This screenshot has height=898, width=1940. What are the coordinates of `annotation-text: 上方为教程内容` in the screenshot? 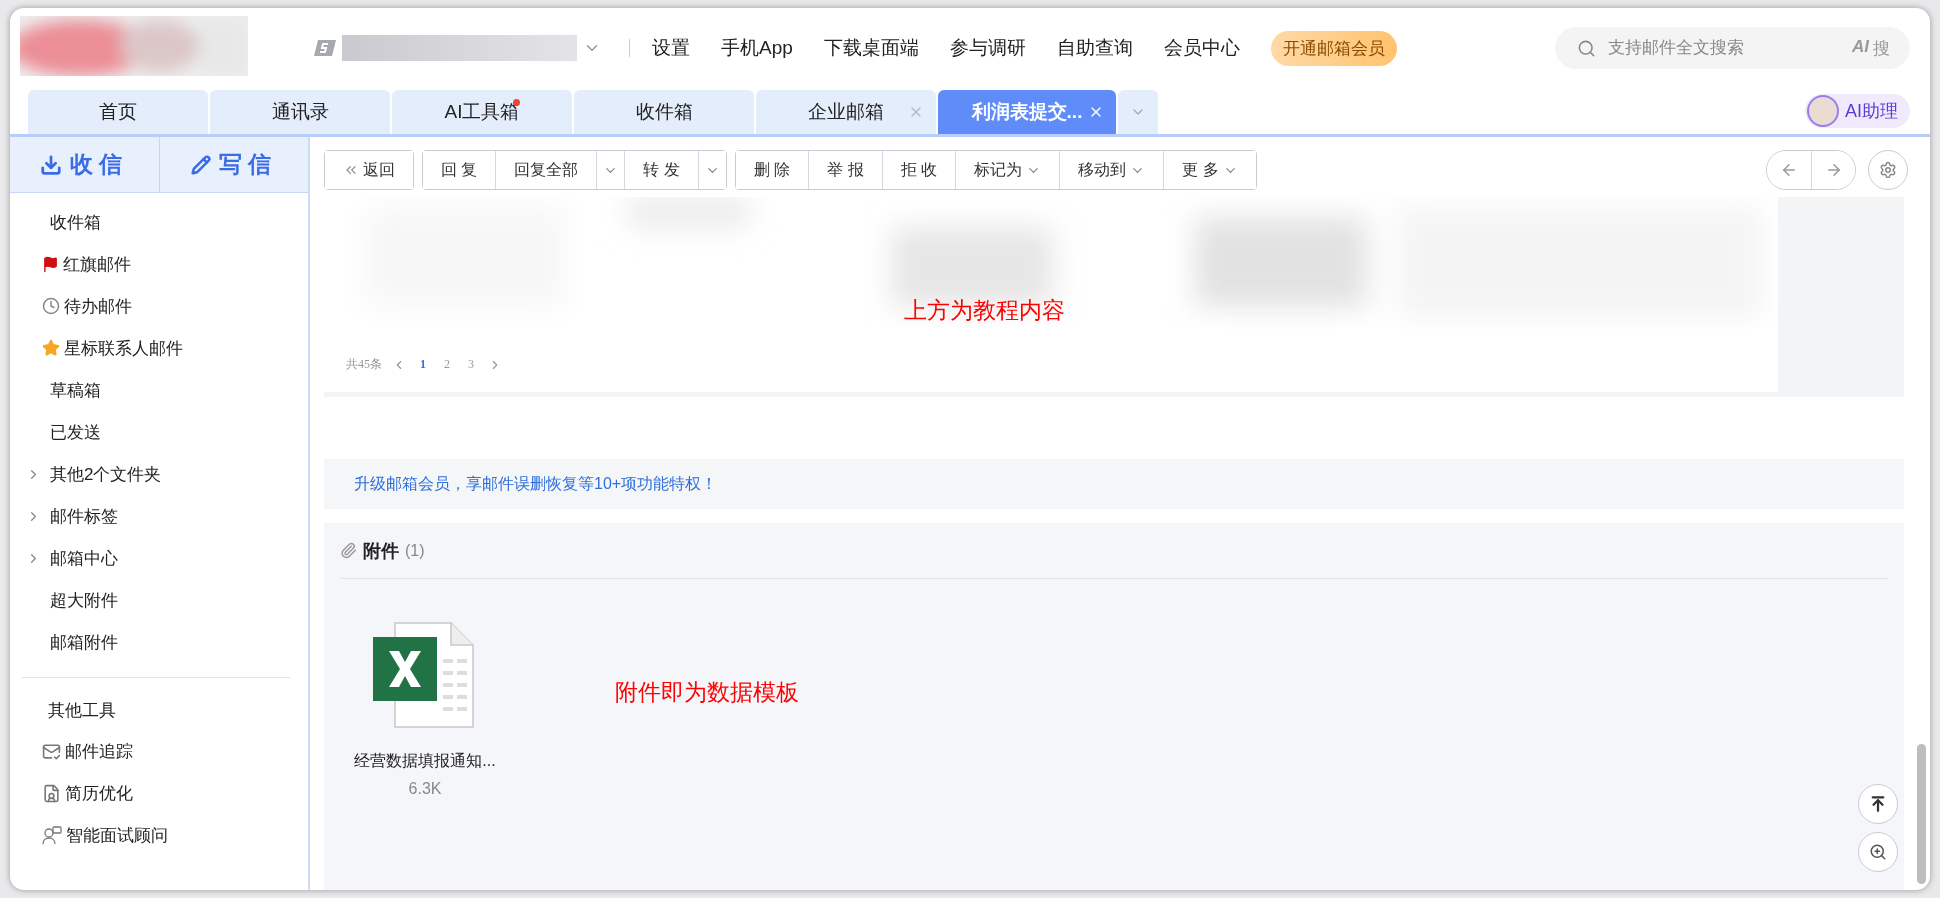 It's located at (984, 310).